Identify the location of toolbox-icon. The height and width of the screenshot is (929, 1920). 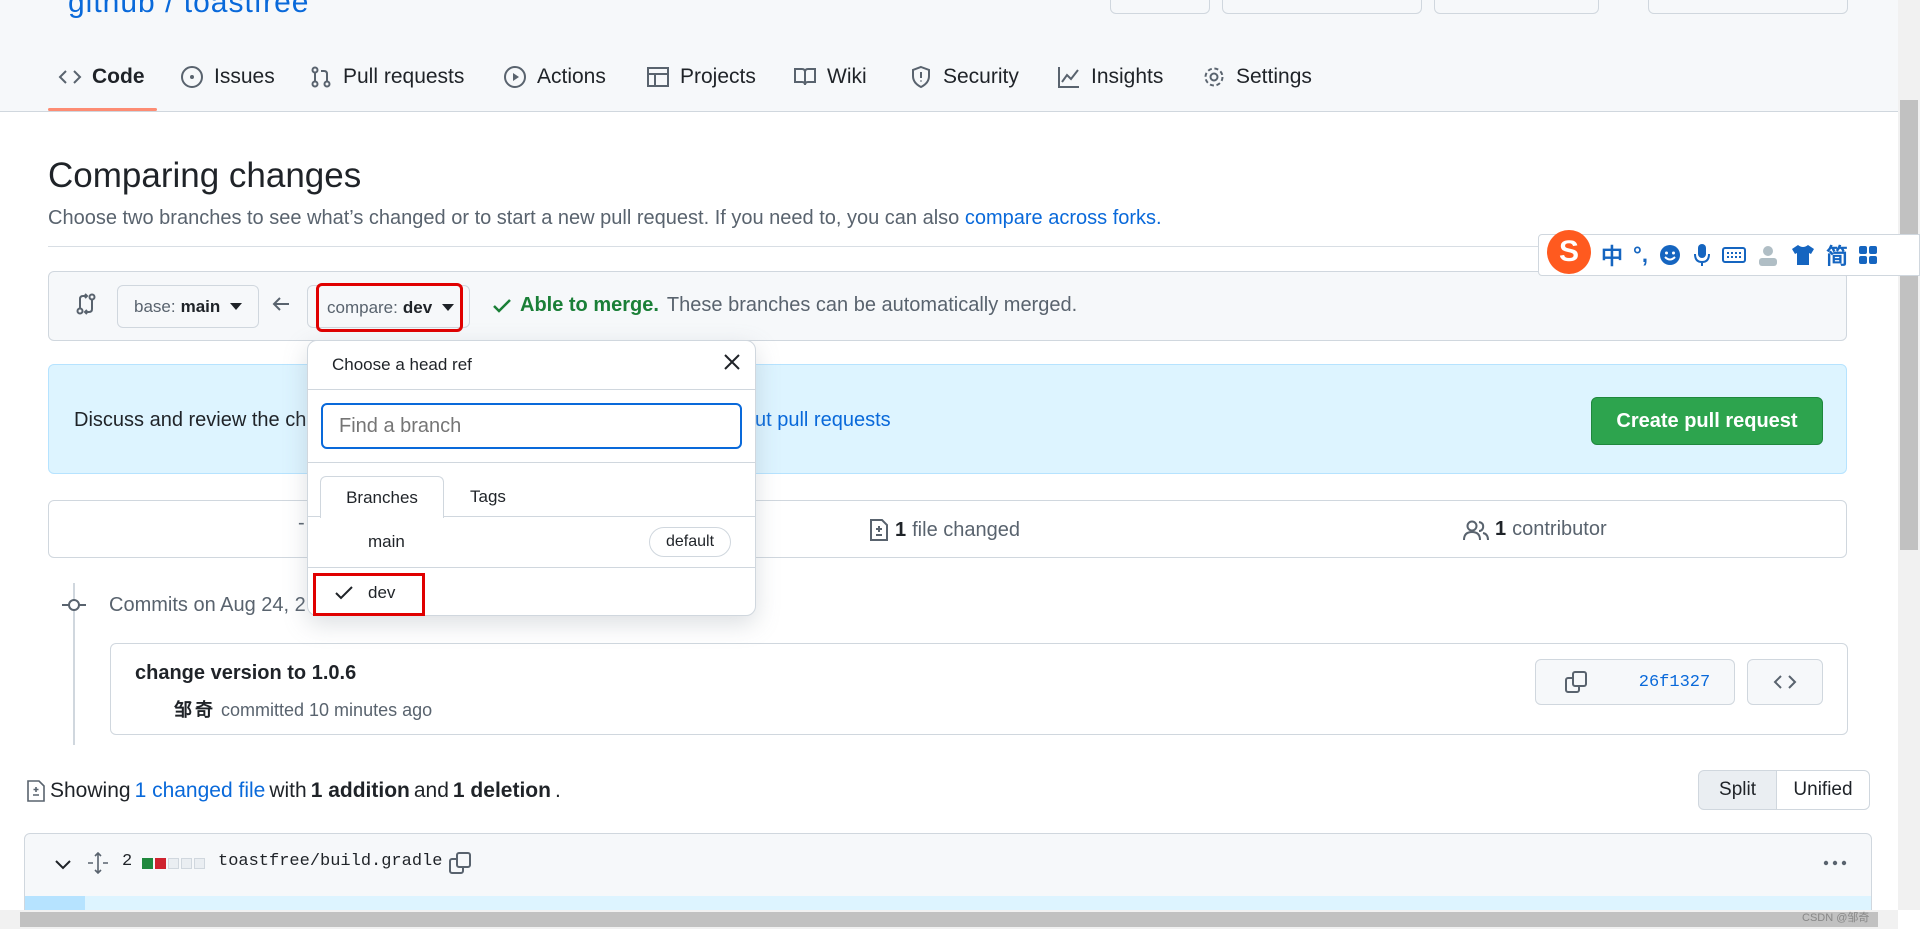
(1868, 255).